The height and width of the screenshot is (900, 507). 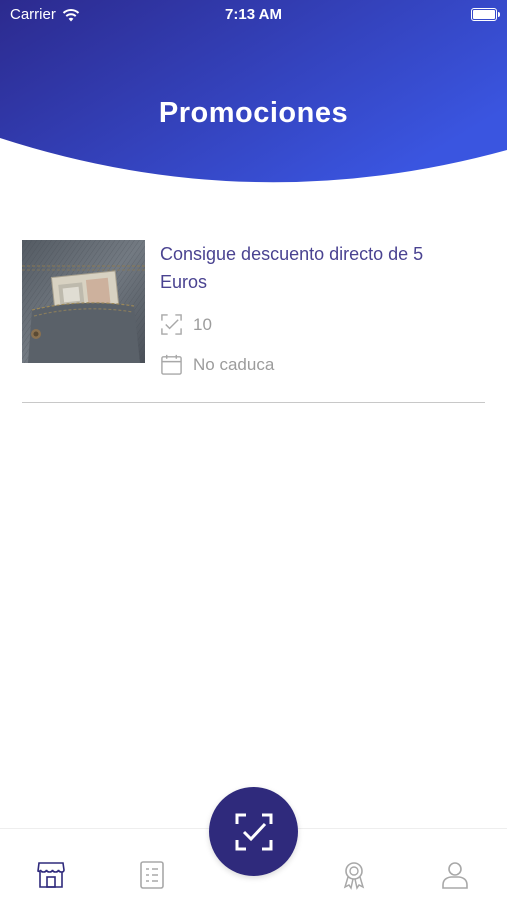 I want to click on promotion-expiry: No caduca, so click(x=217, y=364).